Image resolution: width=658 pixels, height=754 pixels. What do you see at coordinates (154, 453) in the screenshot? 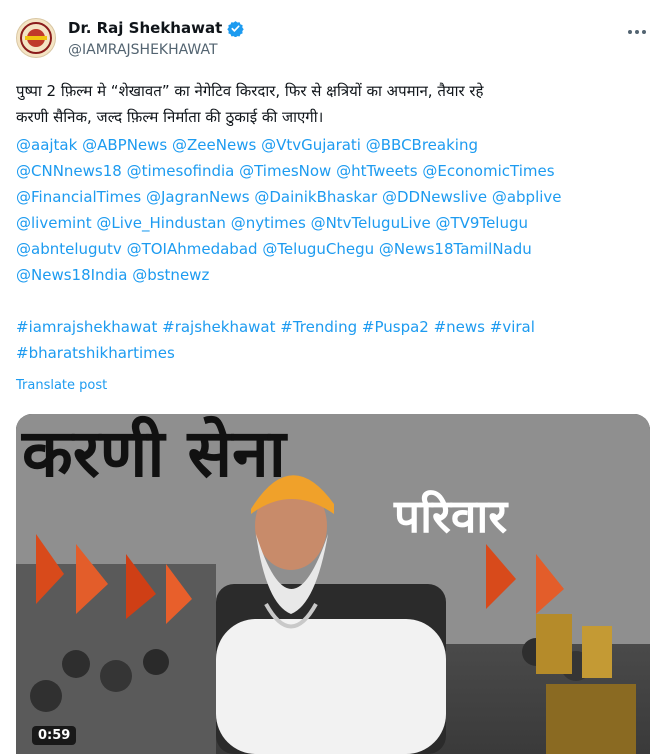
I see `banner-text-top: करणी सेना` at bounding box center [154, 453].